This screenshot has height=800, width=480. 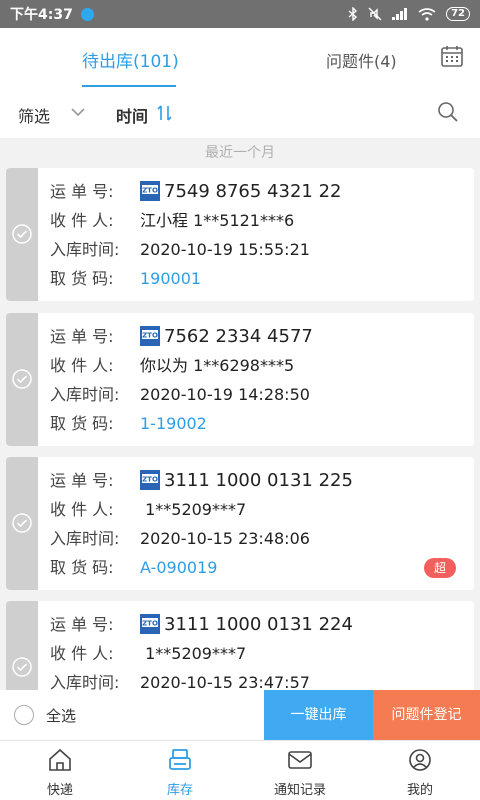 I want to click on filter-dropdown: 筛选, so click(x=34, y=115).